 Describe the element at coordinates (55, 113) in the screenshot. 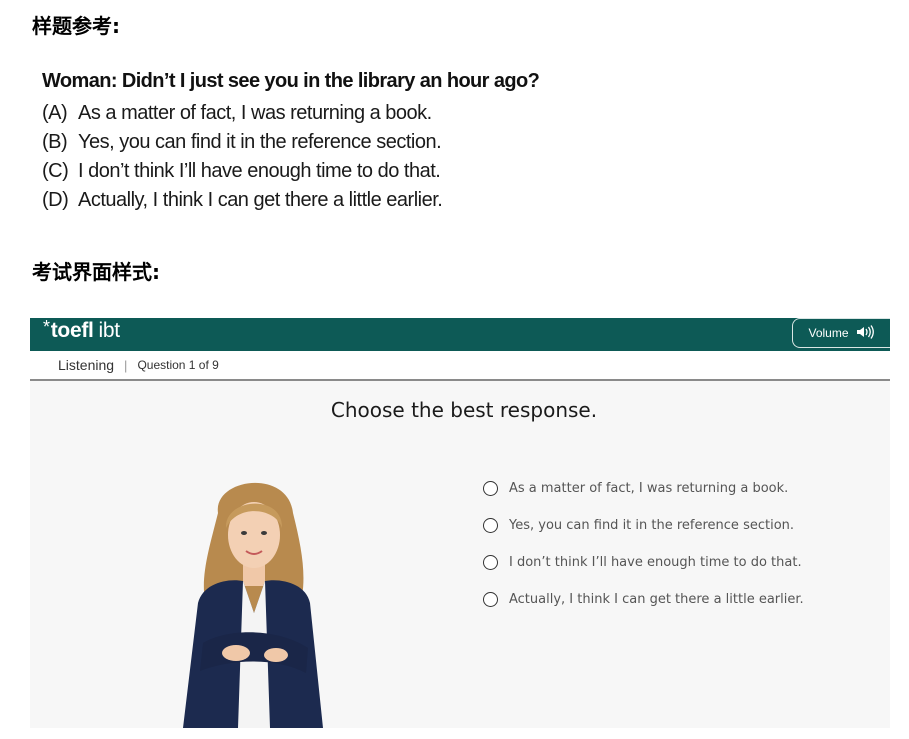

I see `sample-option-letter: (A)` at that location.